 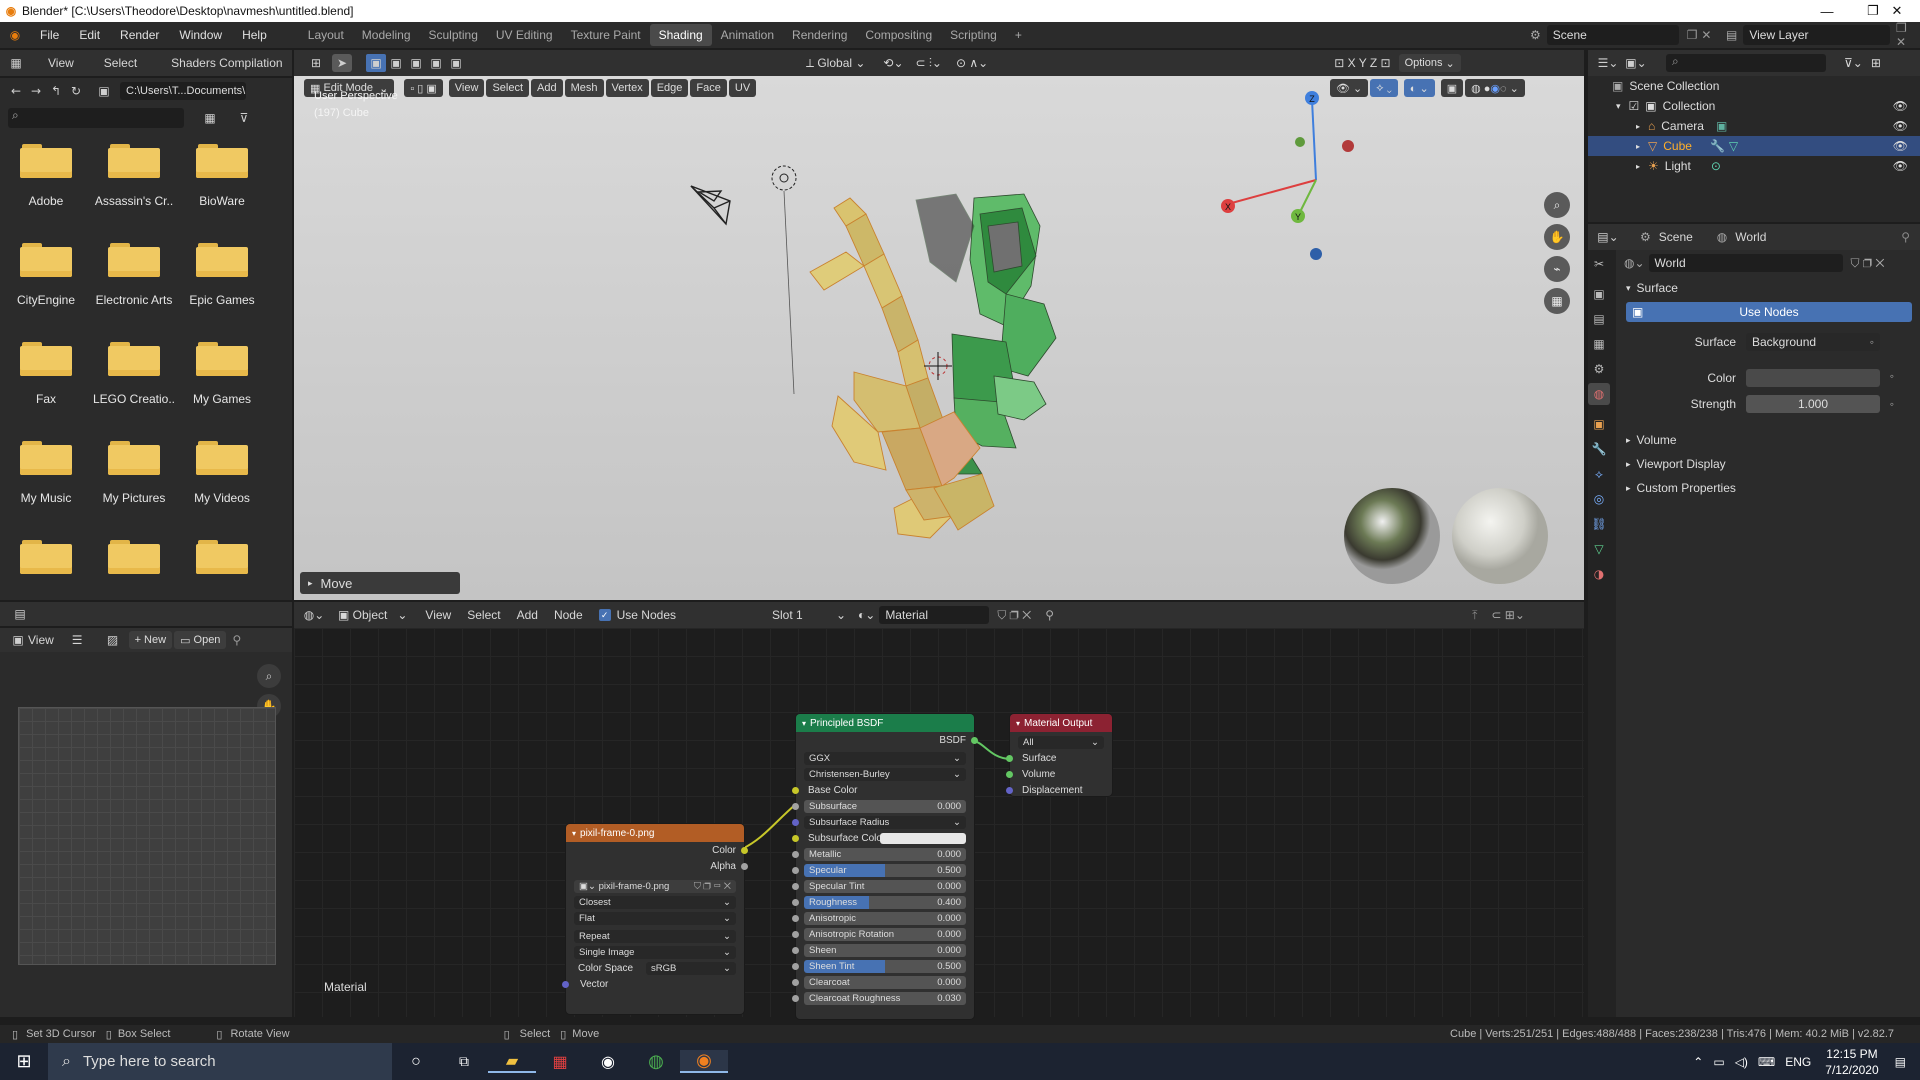 I want to click on node-menu-select: Select, so click(x=483, y=615).